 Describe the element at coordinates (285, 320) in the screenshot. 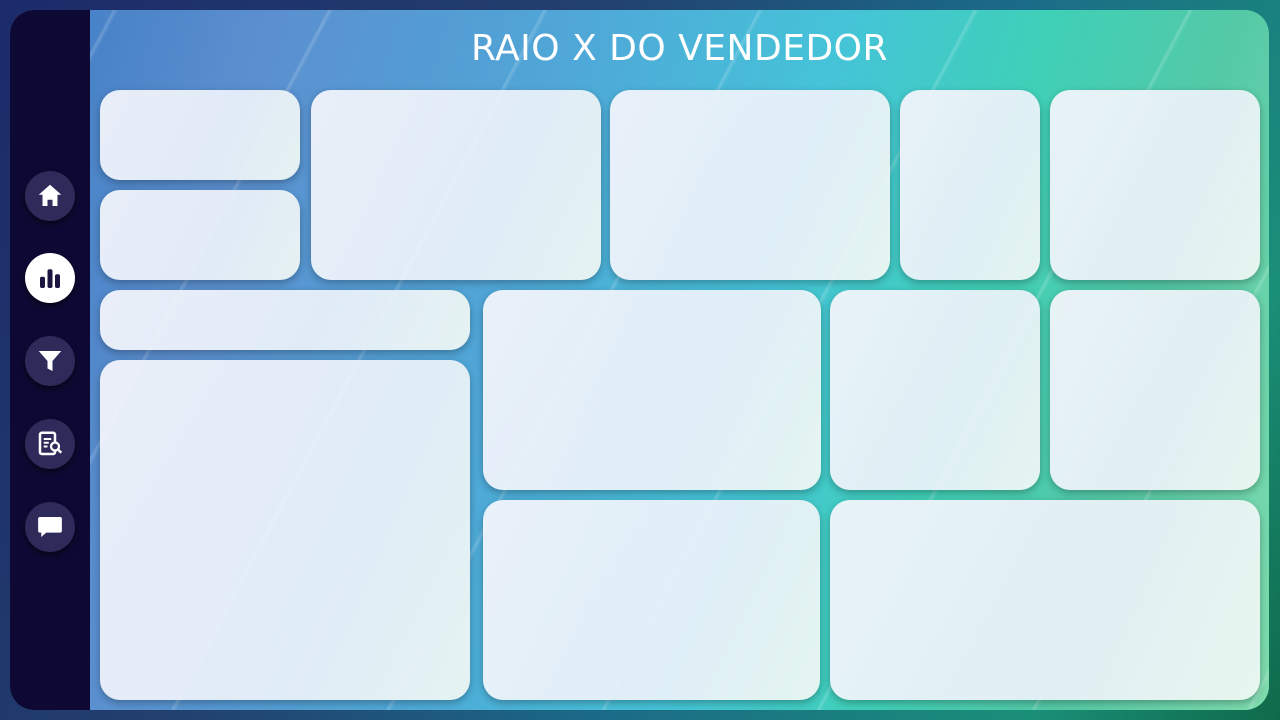

I see `card-filter-bar` at that location.